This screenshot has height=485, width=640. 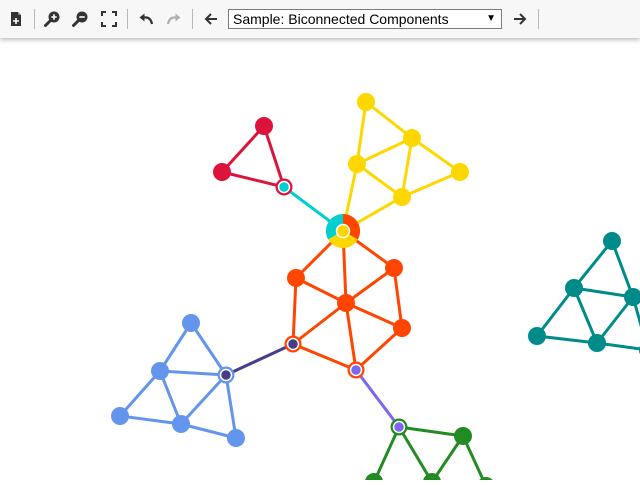 I want to click on fit-content-icon, so click(x=109, y=19).